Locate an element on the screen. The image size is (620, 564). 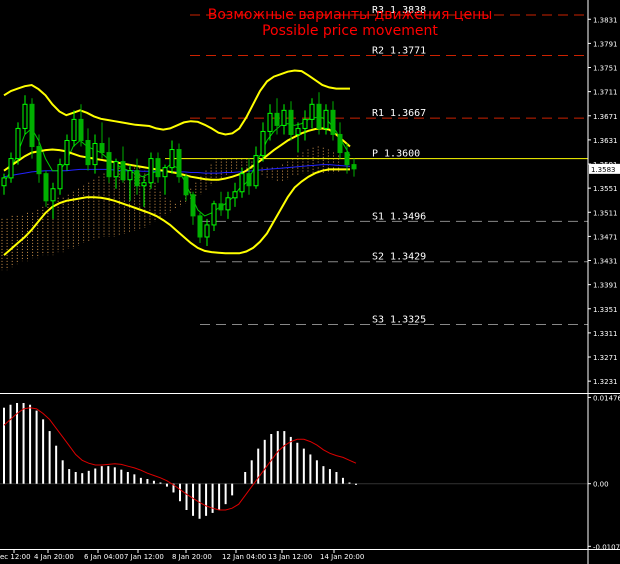
price-tick-label: 1.3711 is located at coordinates (605, 93).